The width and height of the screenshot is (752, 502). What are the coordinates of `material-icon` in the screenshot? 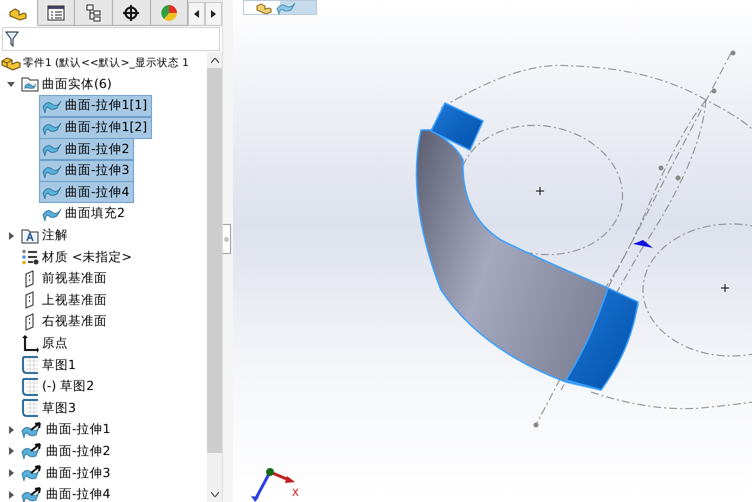 It's located at (30, 257).